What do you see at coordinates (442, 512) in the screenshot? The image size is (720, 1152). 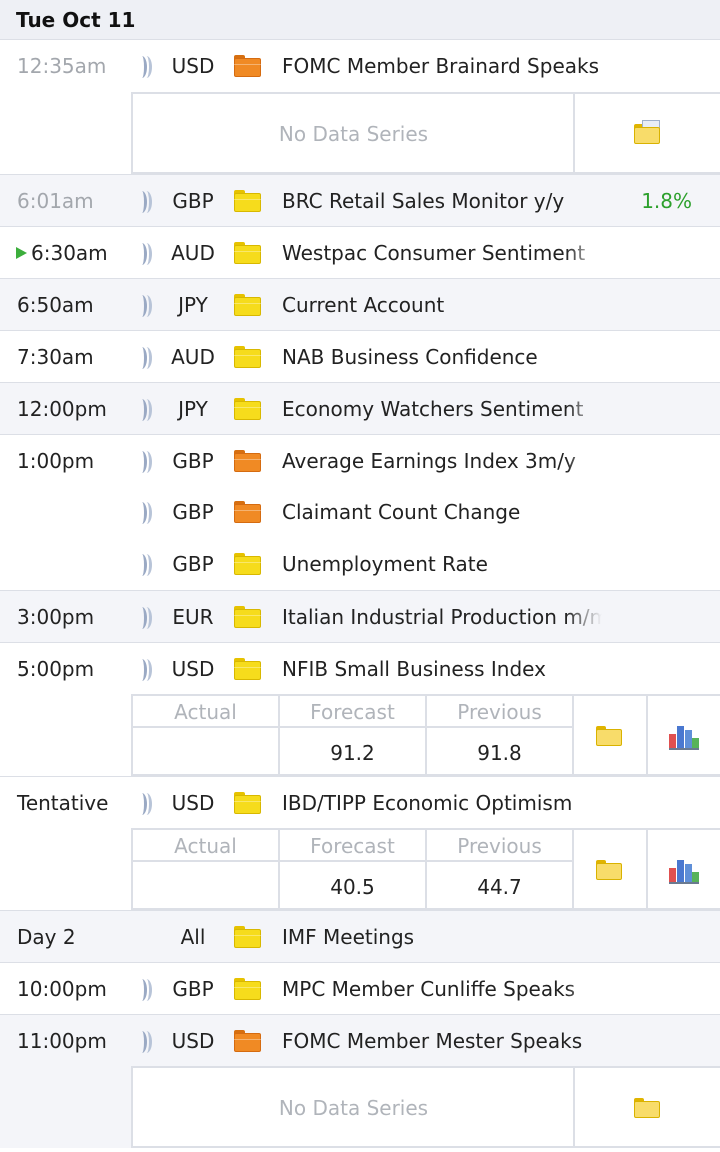 I see `event-title: Claimant Count Change` at bounding box center [442, 512].